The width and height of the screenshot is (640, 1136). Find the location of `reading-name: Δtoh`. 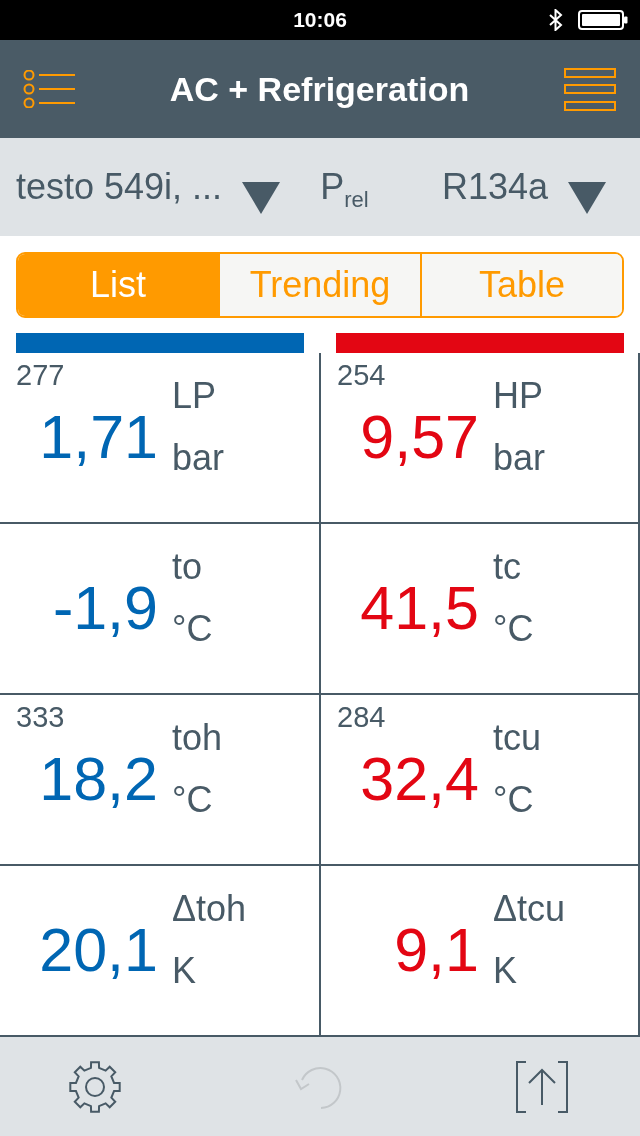

reading-name: Δtoh is located at coordinates (209, 909).